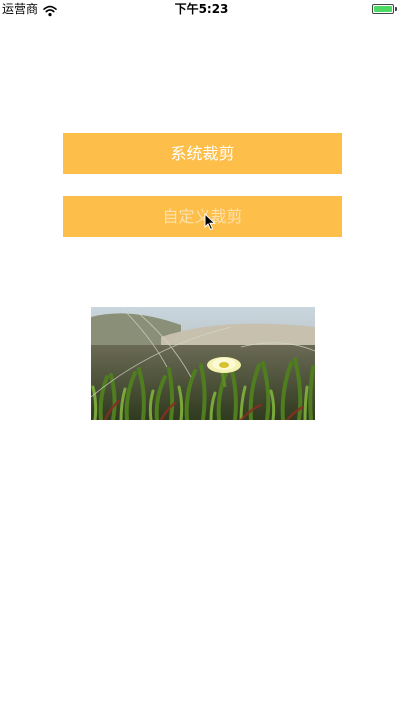 This screenshot has height=727, width=403. What do you see at coordinates (210, 221) in the screenshot?
I see `mouse-pointer-icon` at bounding box center [210, 221].